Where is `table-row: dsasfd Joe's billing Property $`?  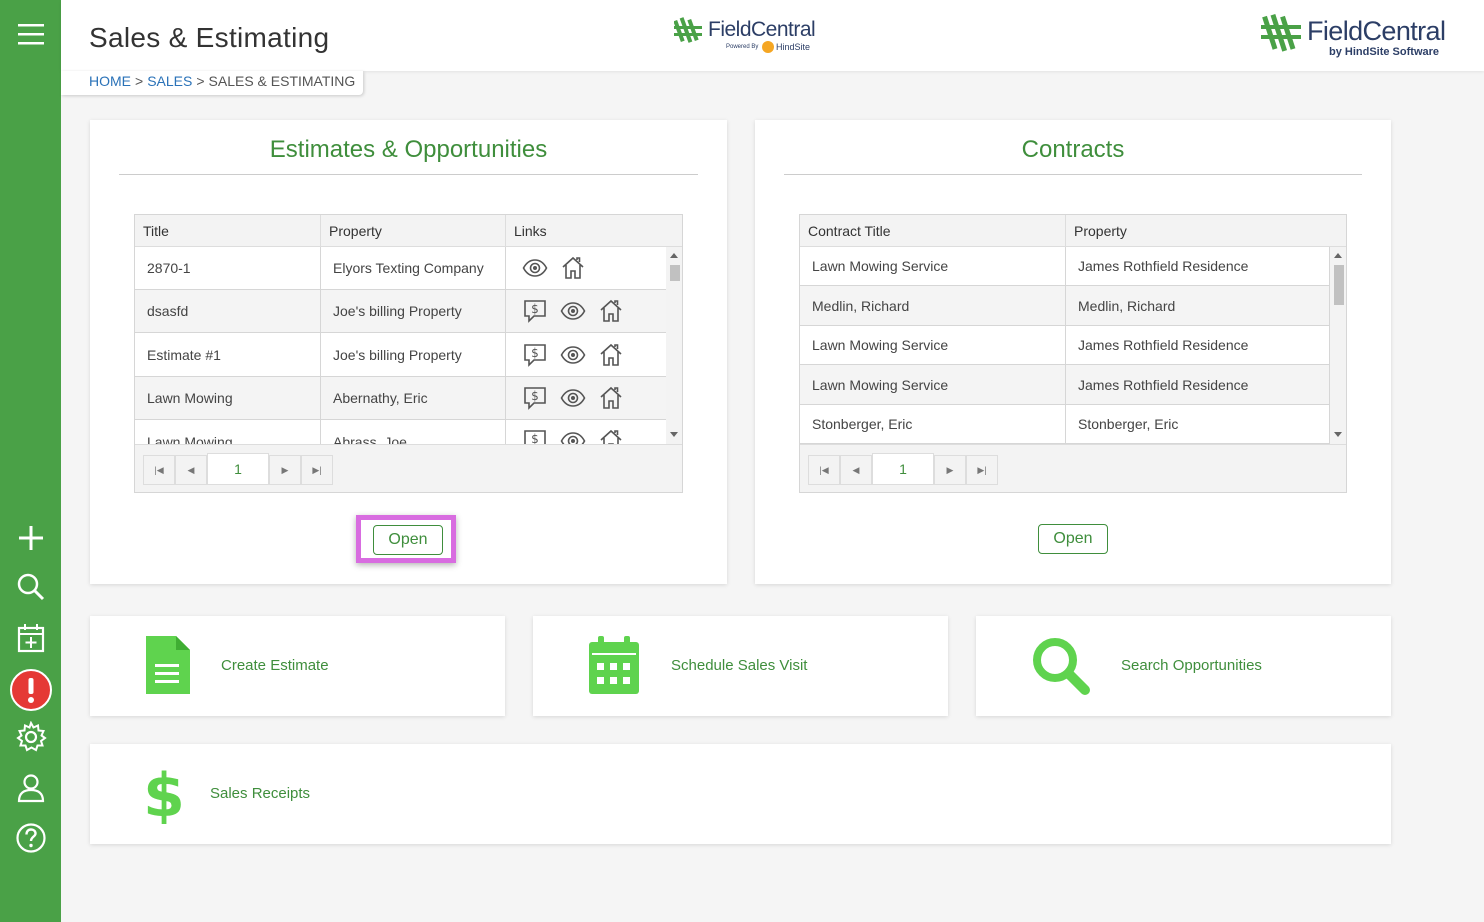
table-row: dsasfd Joe's billing Property $ is located at coordinates (400, 311).